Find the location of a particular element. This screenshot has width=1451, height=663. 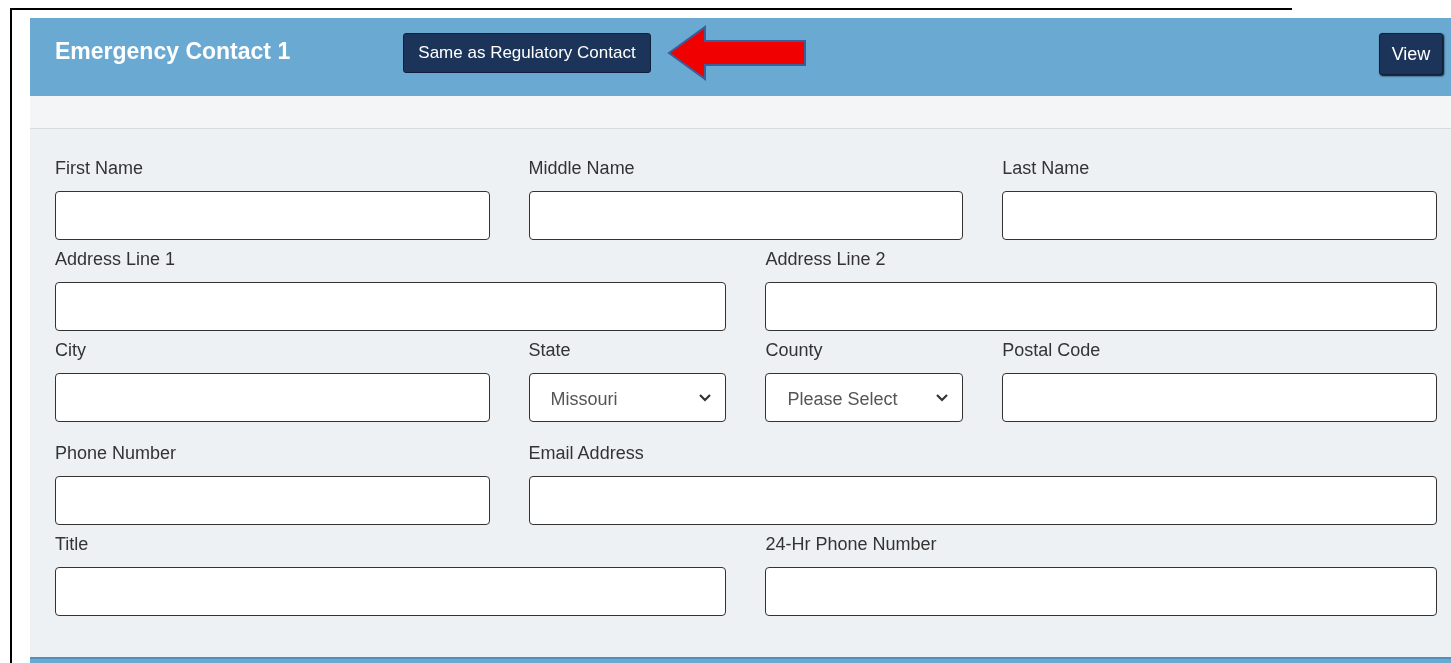

field-label: Postal Code is located at coordinates (1052, 350).